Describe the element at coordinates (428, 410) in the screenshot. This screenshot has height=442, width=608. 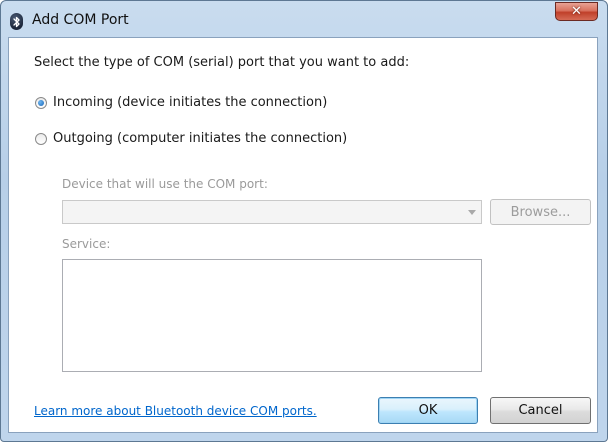
I see `ok-button: OK` at that location.